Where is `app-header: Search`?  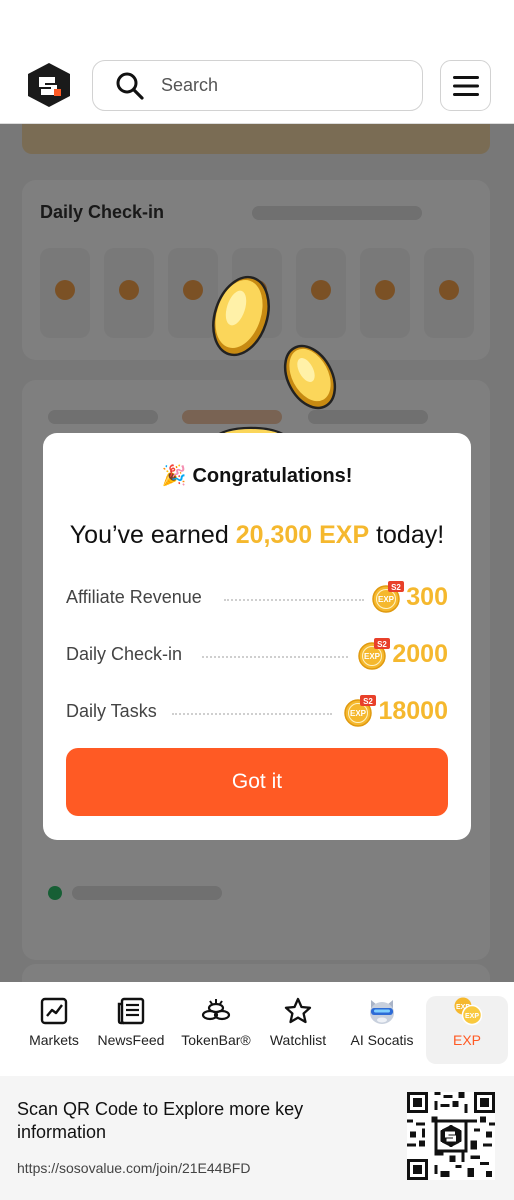
app-header: Search is located at coordinates (257, 62).